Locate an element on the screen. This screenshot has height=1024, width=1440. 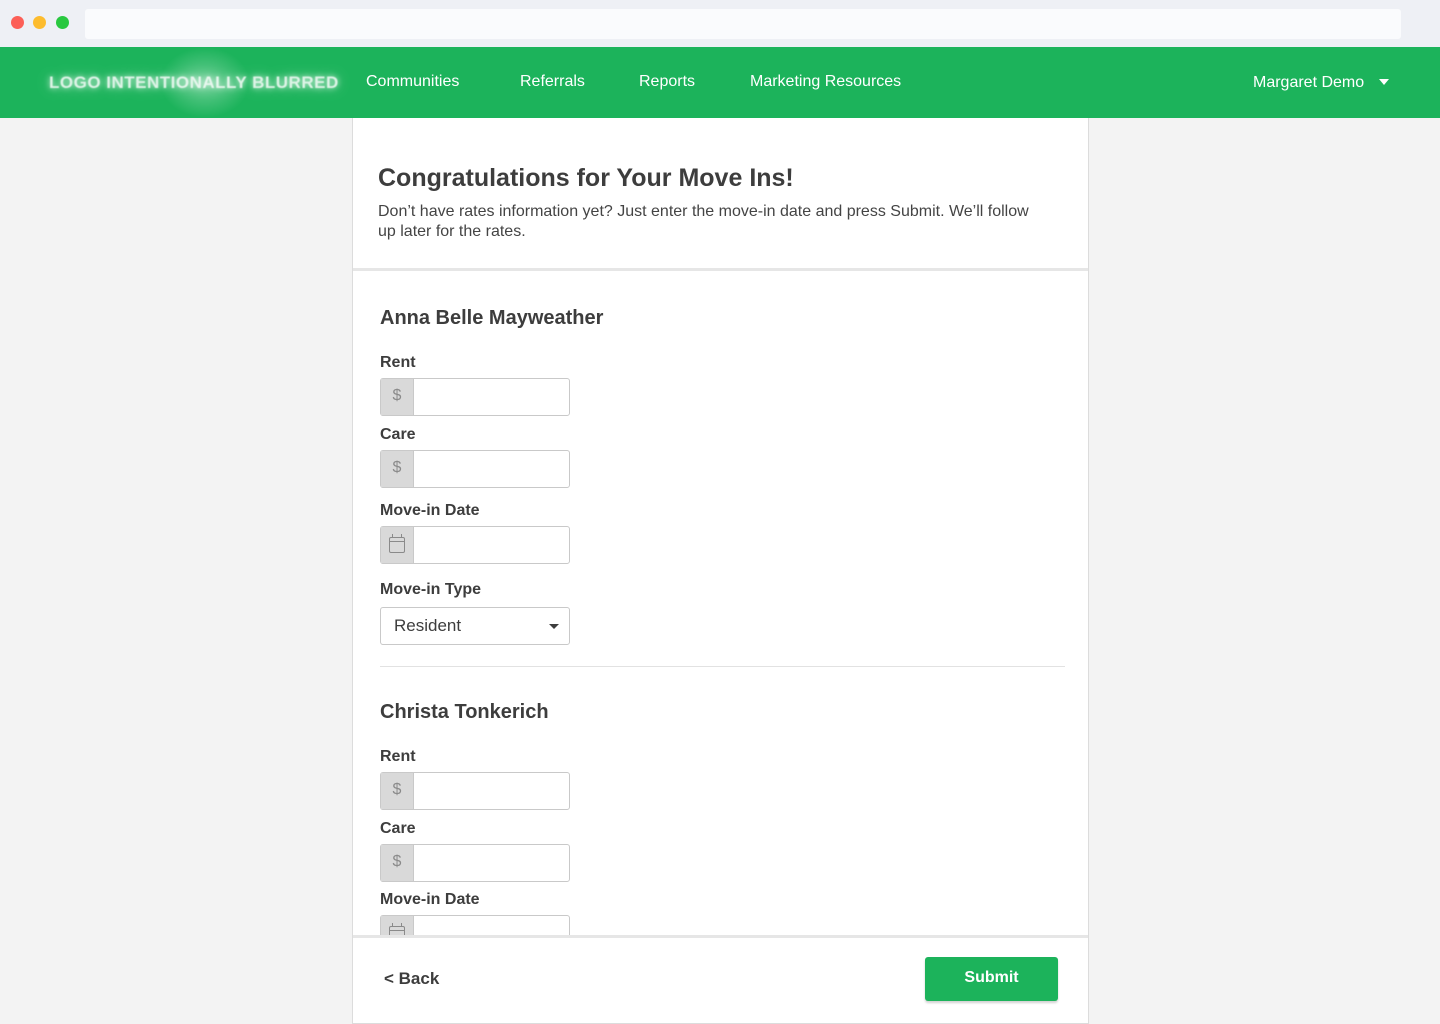
browser-chrome is located at coordinates (720, 23).